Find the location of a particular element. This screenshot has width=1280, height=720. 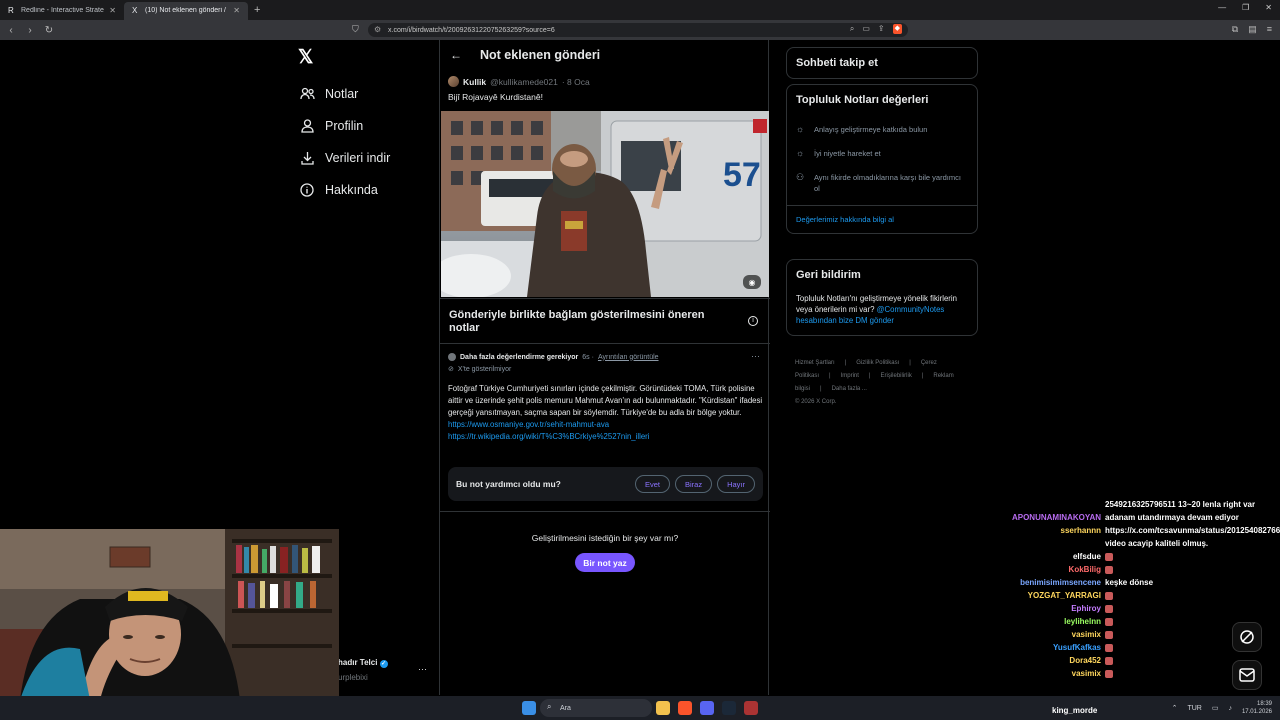

discord-icon is located at coordinates (707, 708).